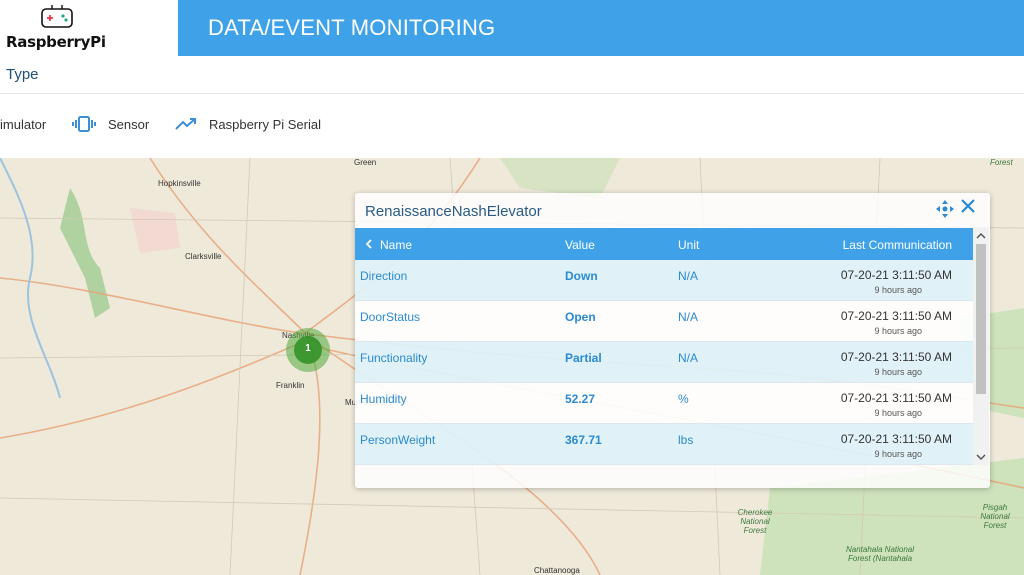 The height and width of the screenshot is (575, 1024). I want to click on marker-cluster-inner: 1, so click(308, 350).